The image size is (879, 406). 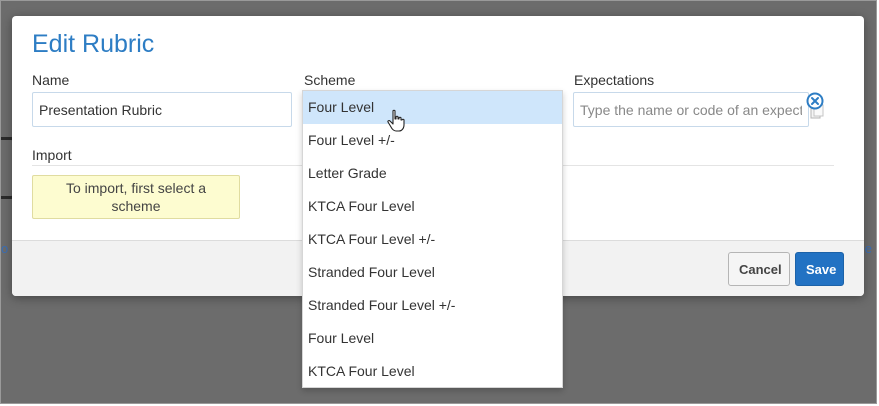 I want to click on import-notice: To import, first select a scheme, so click(x=136, y=197).